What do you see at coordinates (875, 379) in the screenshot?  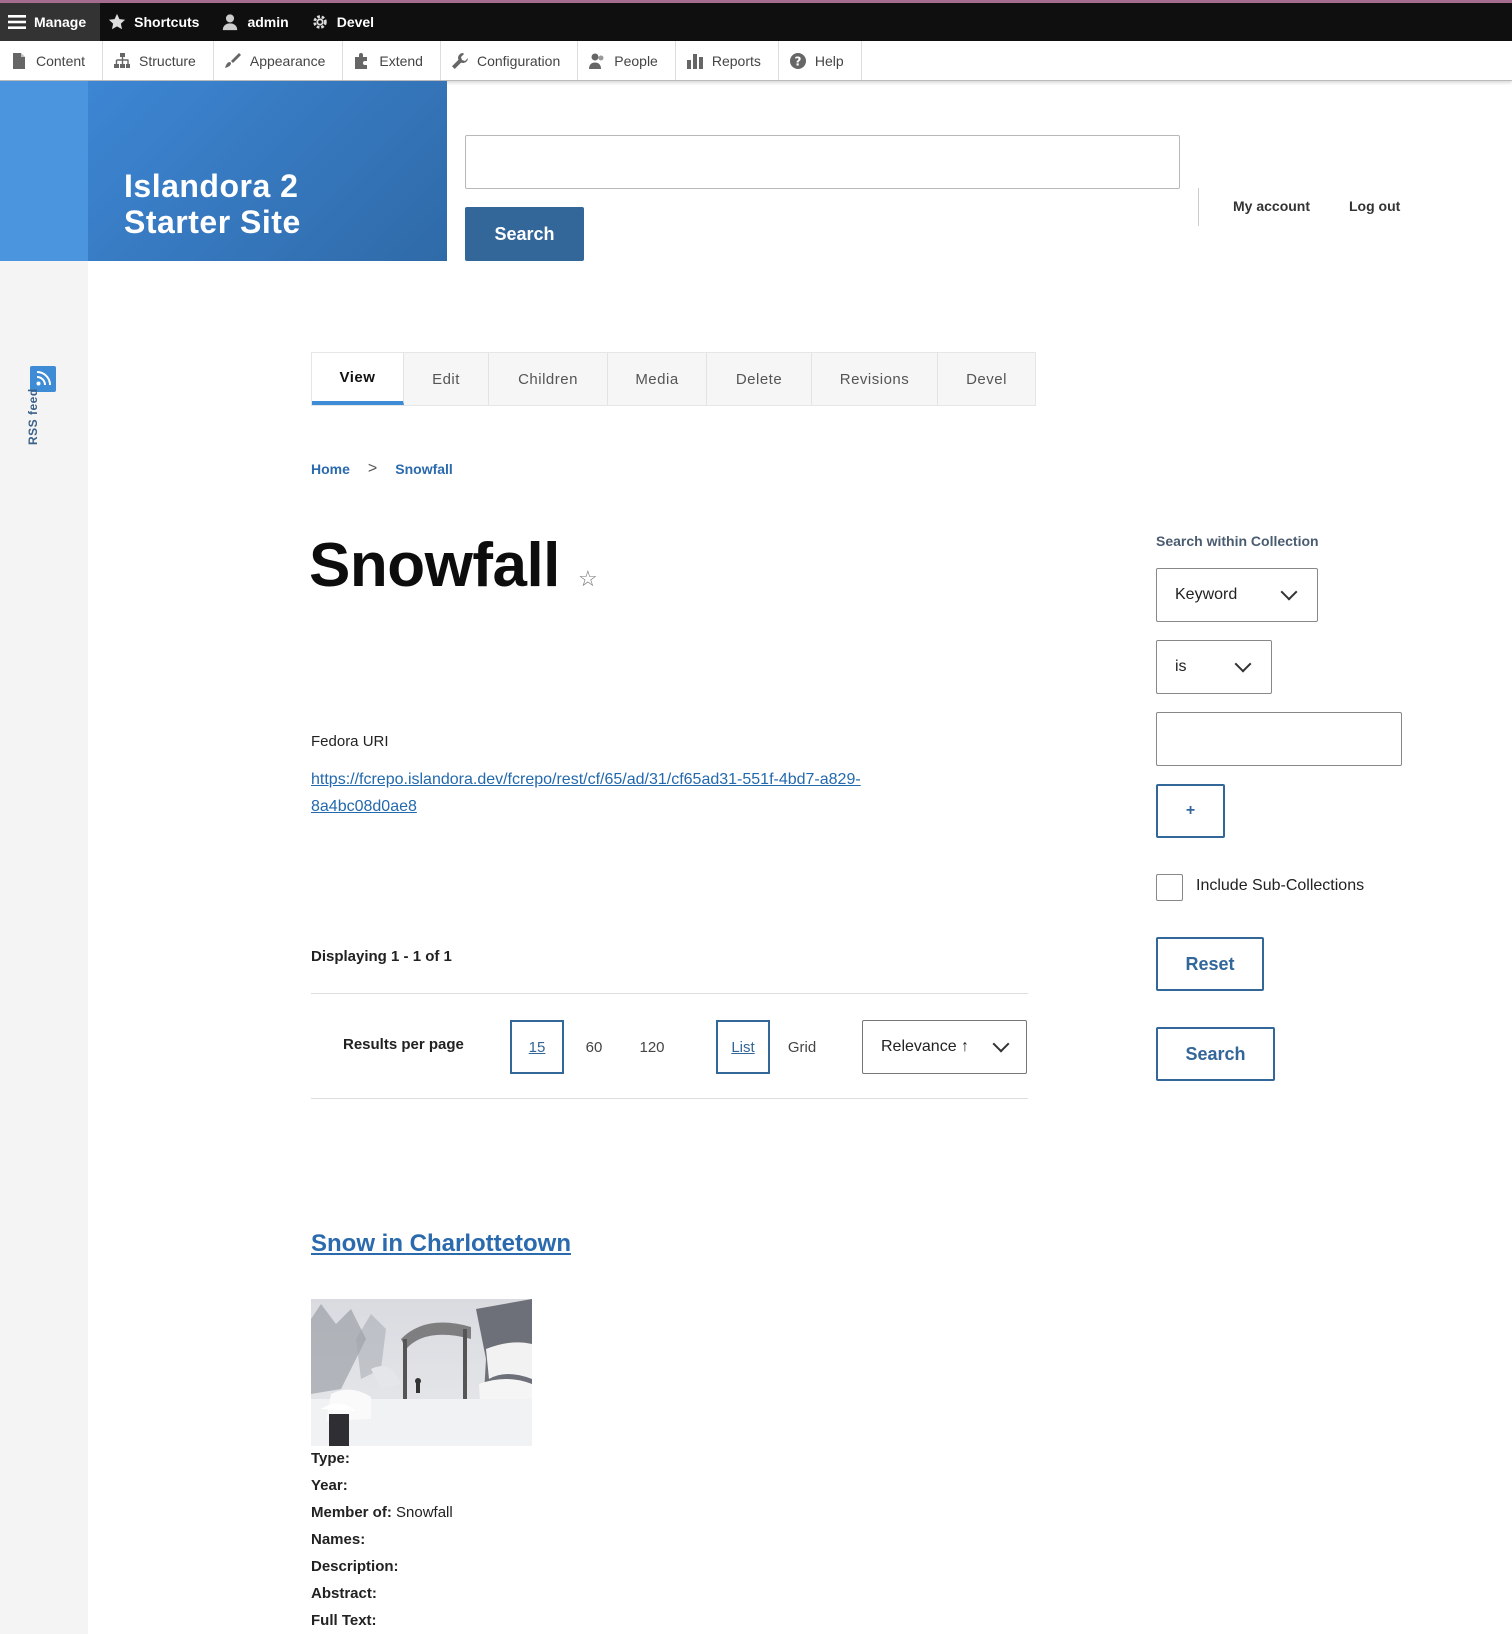 I see `tab-revisions: Revisions` at bounding box center [875, 379].